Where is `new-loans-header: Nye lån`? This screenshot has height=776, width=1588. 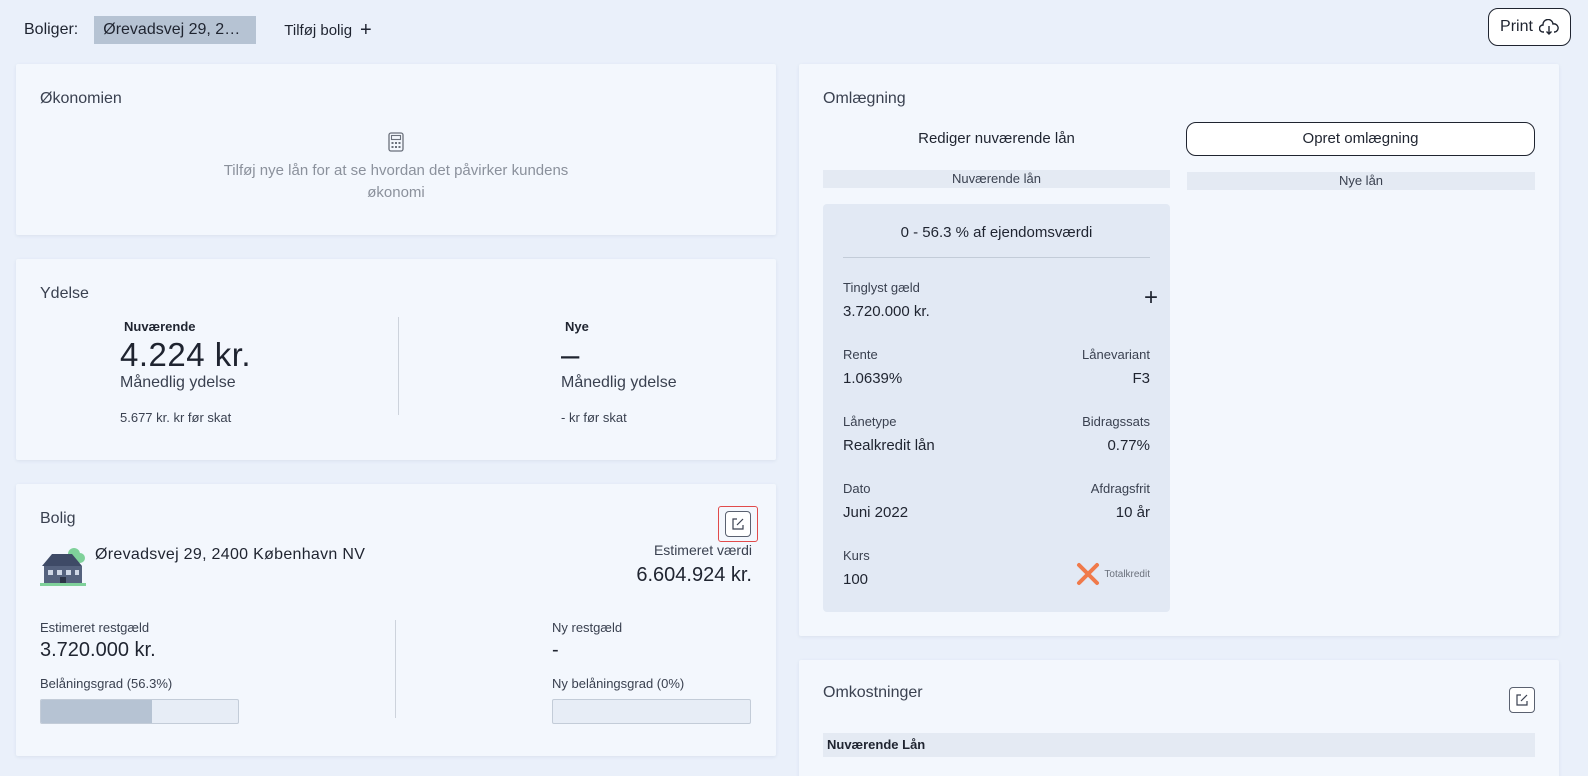 new-loans-header: Nye lån is located at coordinates (1361, 181).